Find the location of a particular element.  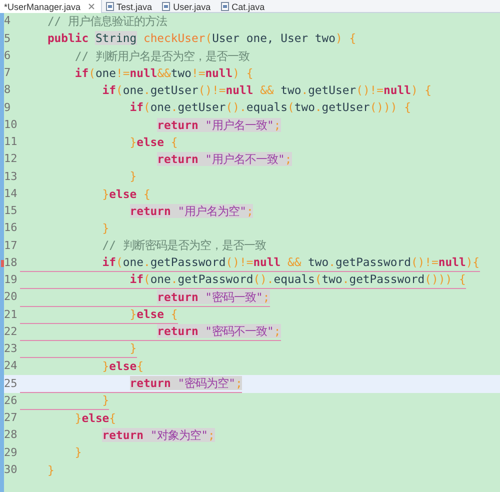

line-number: 4 is located at coordinates (7, 21).